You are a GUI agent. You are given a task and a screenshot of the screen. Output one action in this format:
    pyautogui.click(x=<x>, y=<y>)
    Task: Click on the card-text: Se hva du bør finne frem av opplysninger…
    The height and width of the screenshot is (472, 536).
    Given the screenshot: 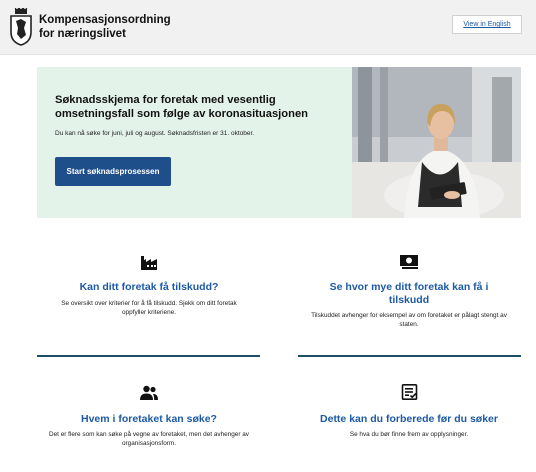 What is the action you would take?
    pyautogui.click(x=409, y=434)
    